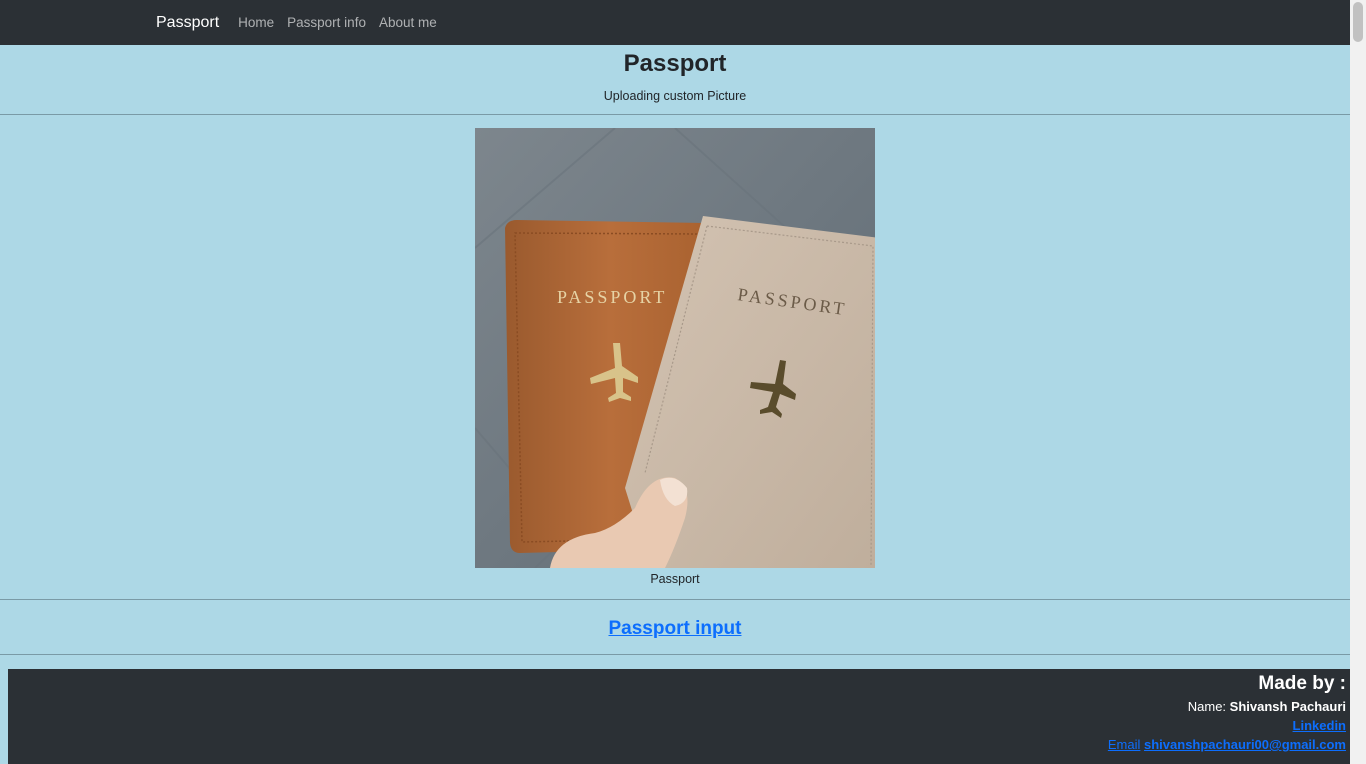  I want to click on footer-heading: Made by :, so click(1302, 683).